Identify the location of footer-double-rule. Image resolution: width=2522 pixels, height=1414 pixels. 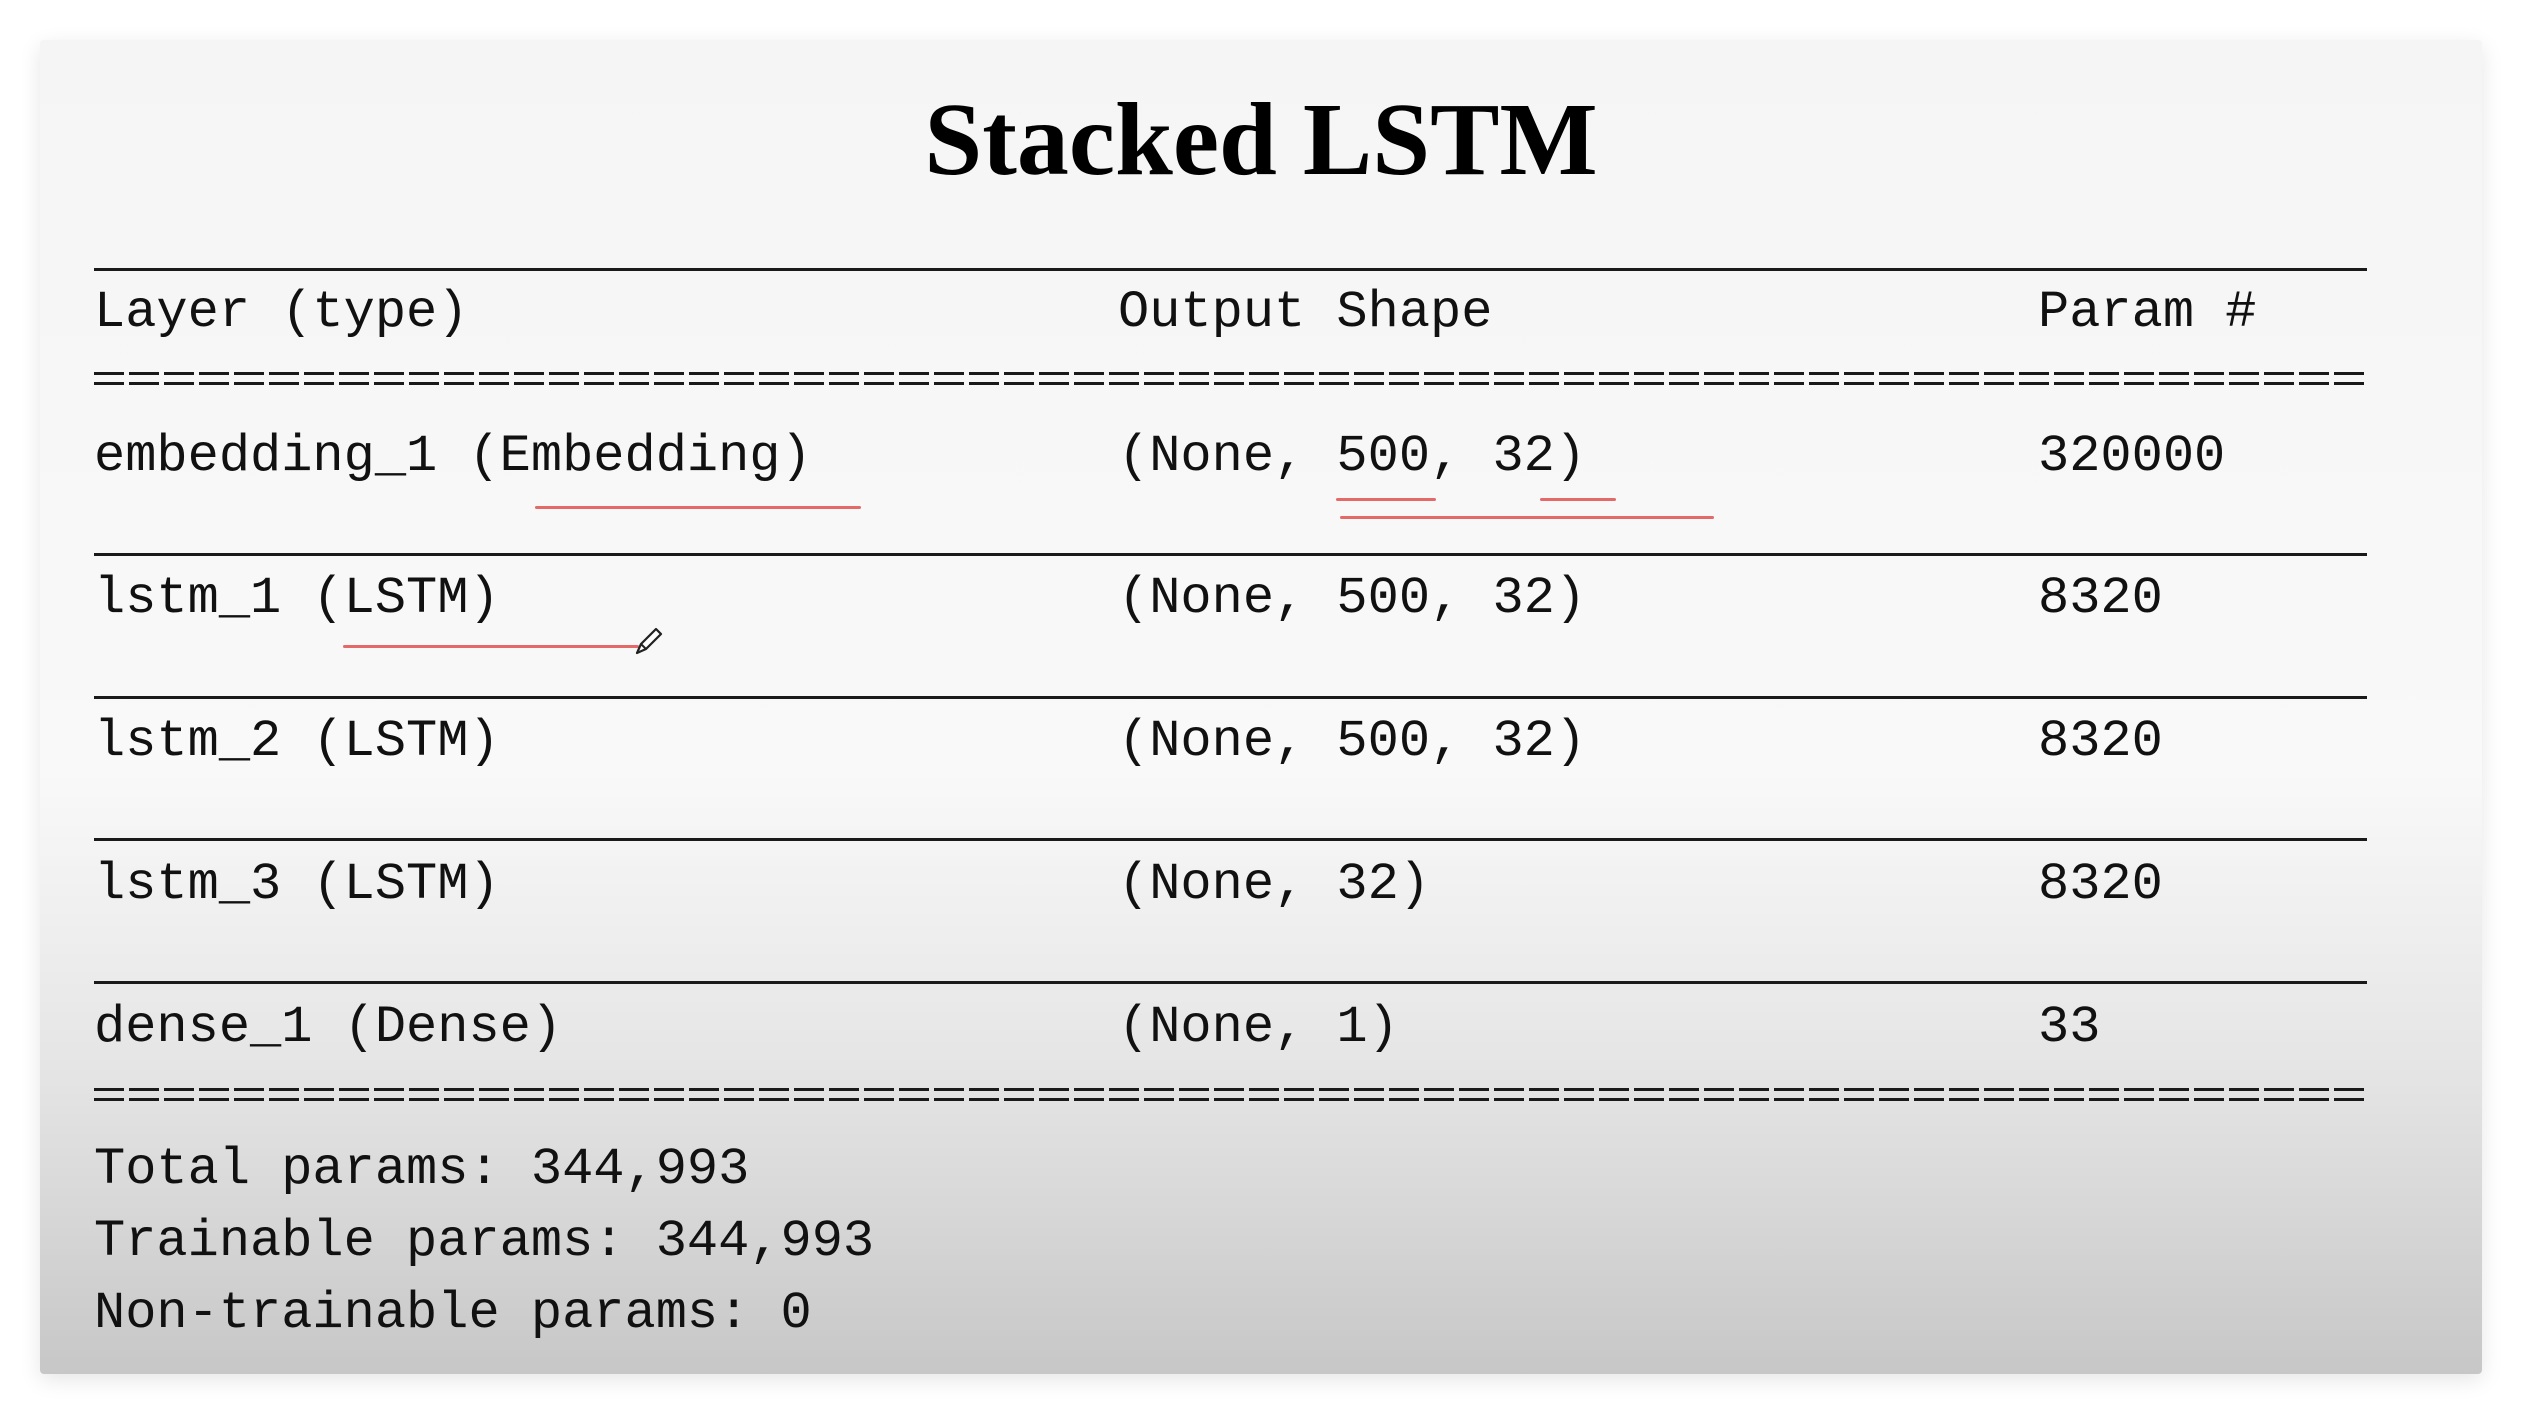
(1230, 1095).